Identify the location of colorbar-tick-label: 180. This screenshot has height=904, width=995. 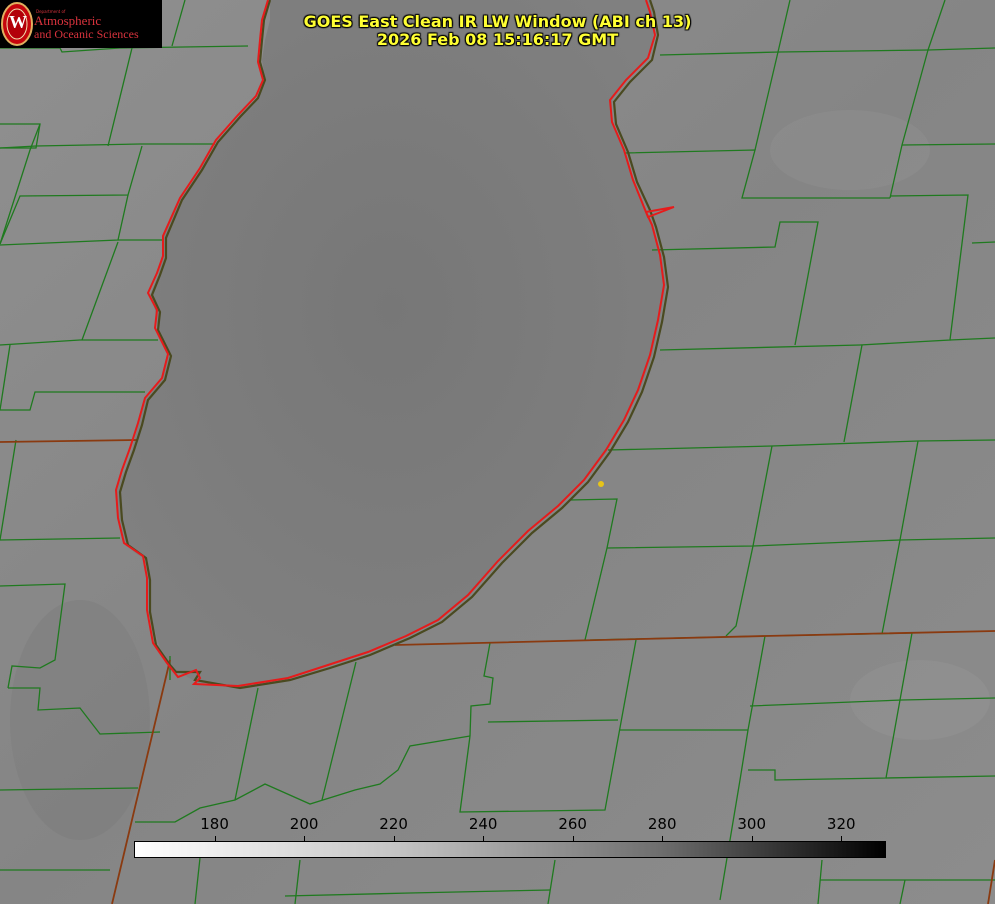
(214, 824).